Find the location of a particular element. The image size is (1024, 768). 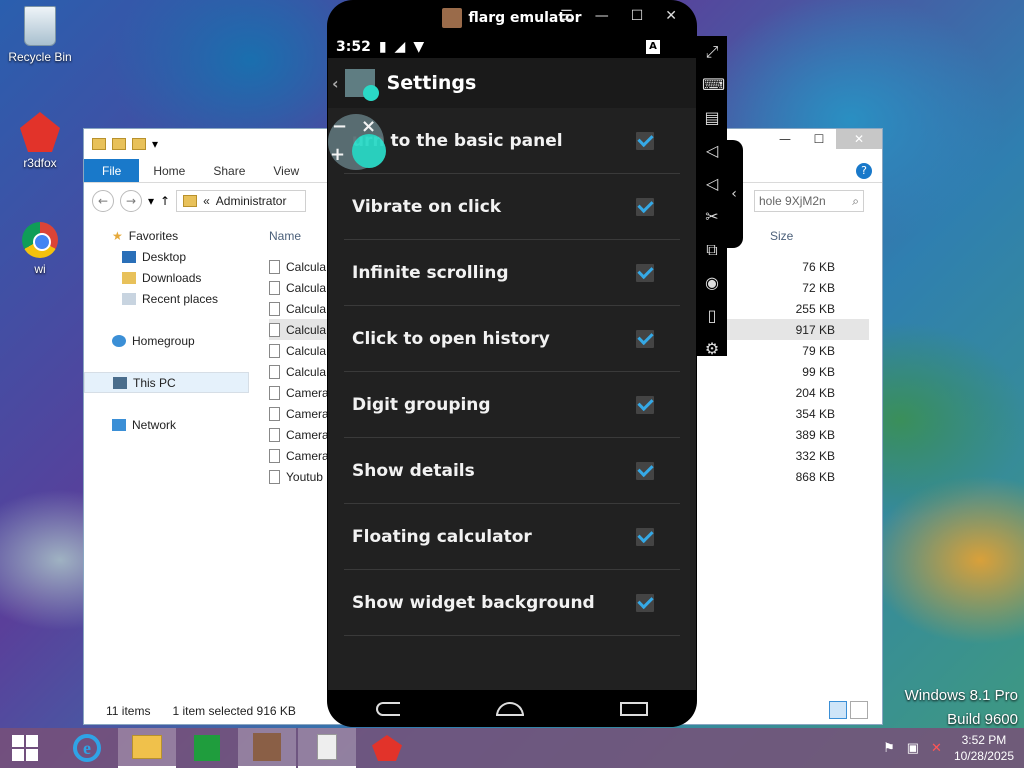

taskbar-flarg-emulator is located at coordinates (267, 748).